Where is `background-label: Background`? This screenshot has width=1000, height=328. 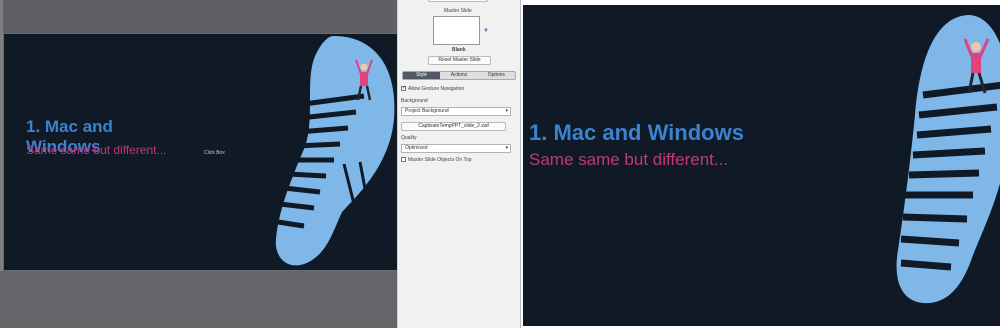 background-label: Background is located at coordinates (414, 101).